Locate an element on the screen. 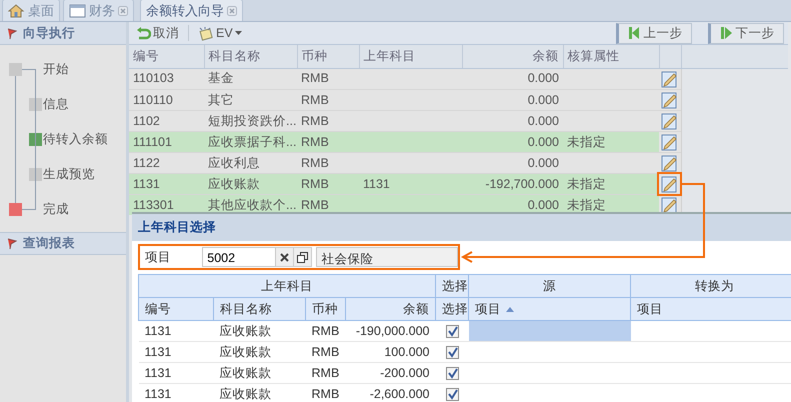  flag-icon is located at coordinates (11, 243).